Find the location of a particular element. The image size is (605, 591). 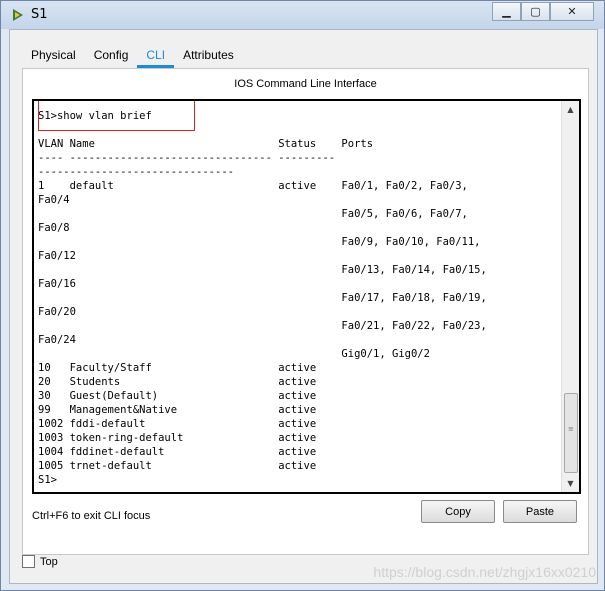

tab-physical: Physical is located at coordinates (53, 55).